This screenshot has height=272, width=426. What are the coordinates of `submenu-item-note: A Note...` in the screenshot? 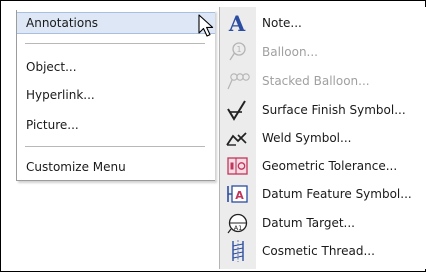 It's located at (323, 23).